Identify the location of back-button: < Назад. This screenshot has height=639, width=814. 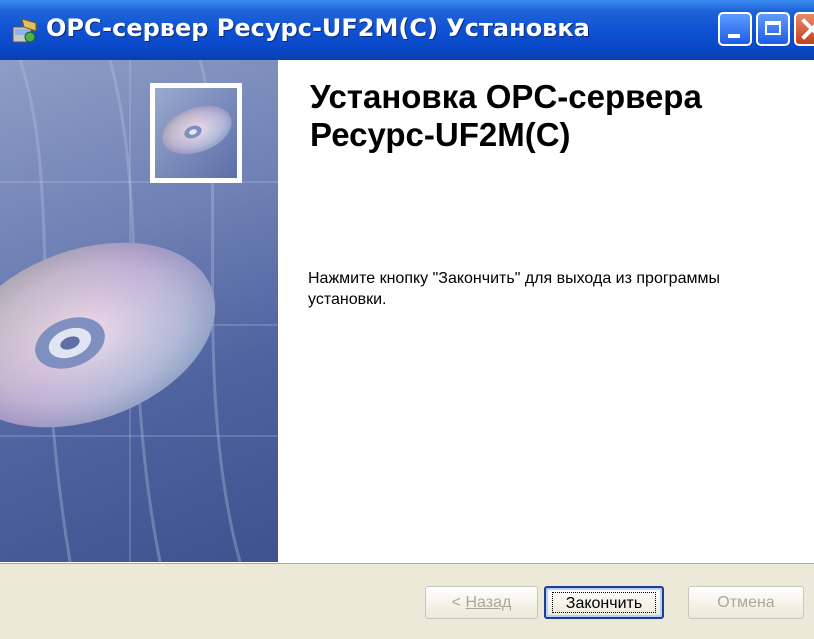
(481, 602).